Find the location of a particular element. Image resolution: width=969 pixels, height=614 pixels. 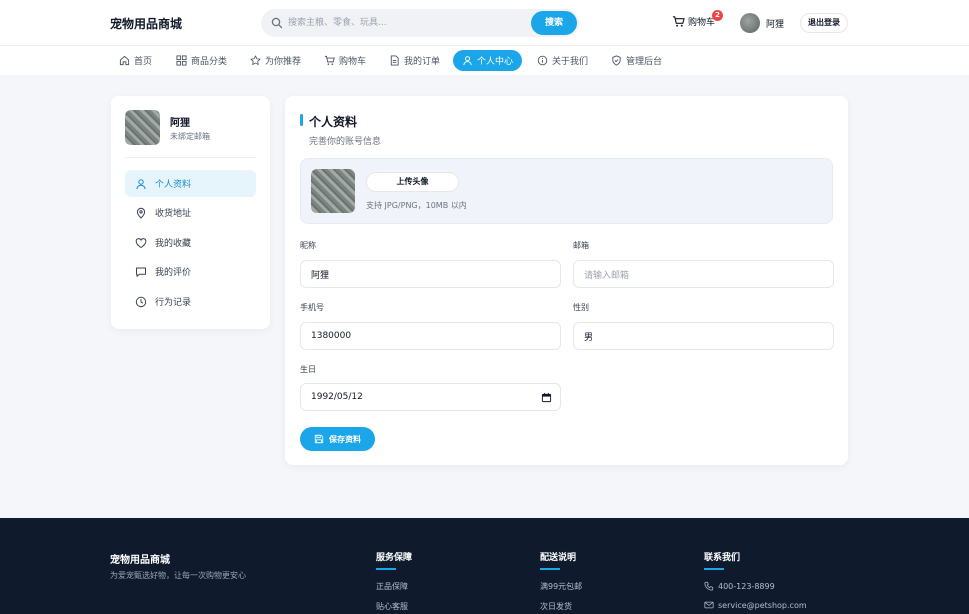

birthday-date-input: 1992/05/12 is located at coordinates (430, 397).